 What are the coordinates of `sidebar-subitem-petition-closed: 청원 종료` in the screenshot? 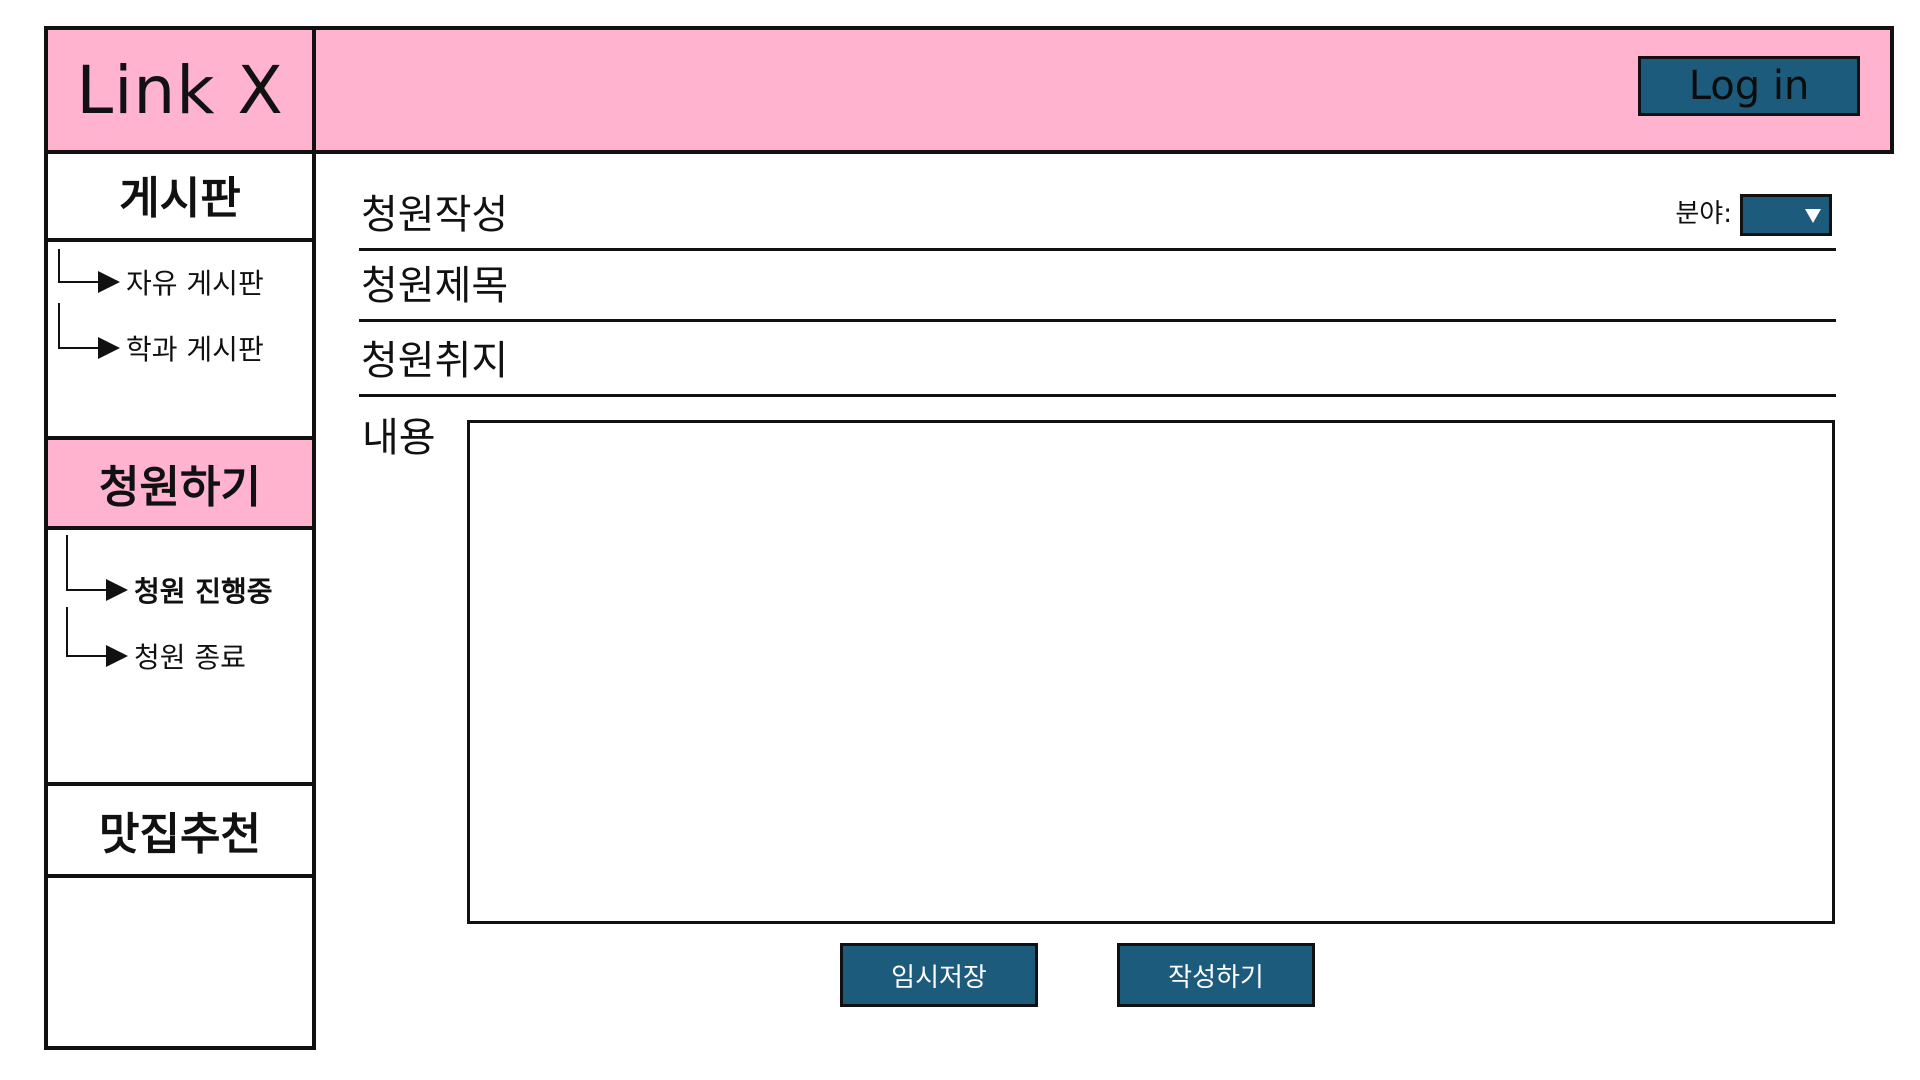 It's located at (156, 641).